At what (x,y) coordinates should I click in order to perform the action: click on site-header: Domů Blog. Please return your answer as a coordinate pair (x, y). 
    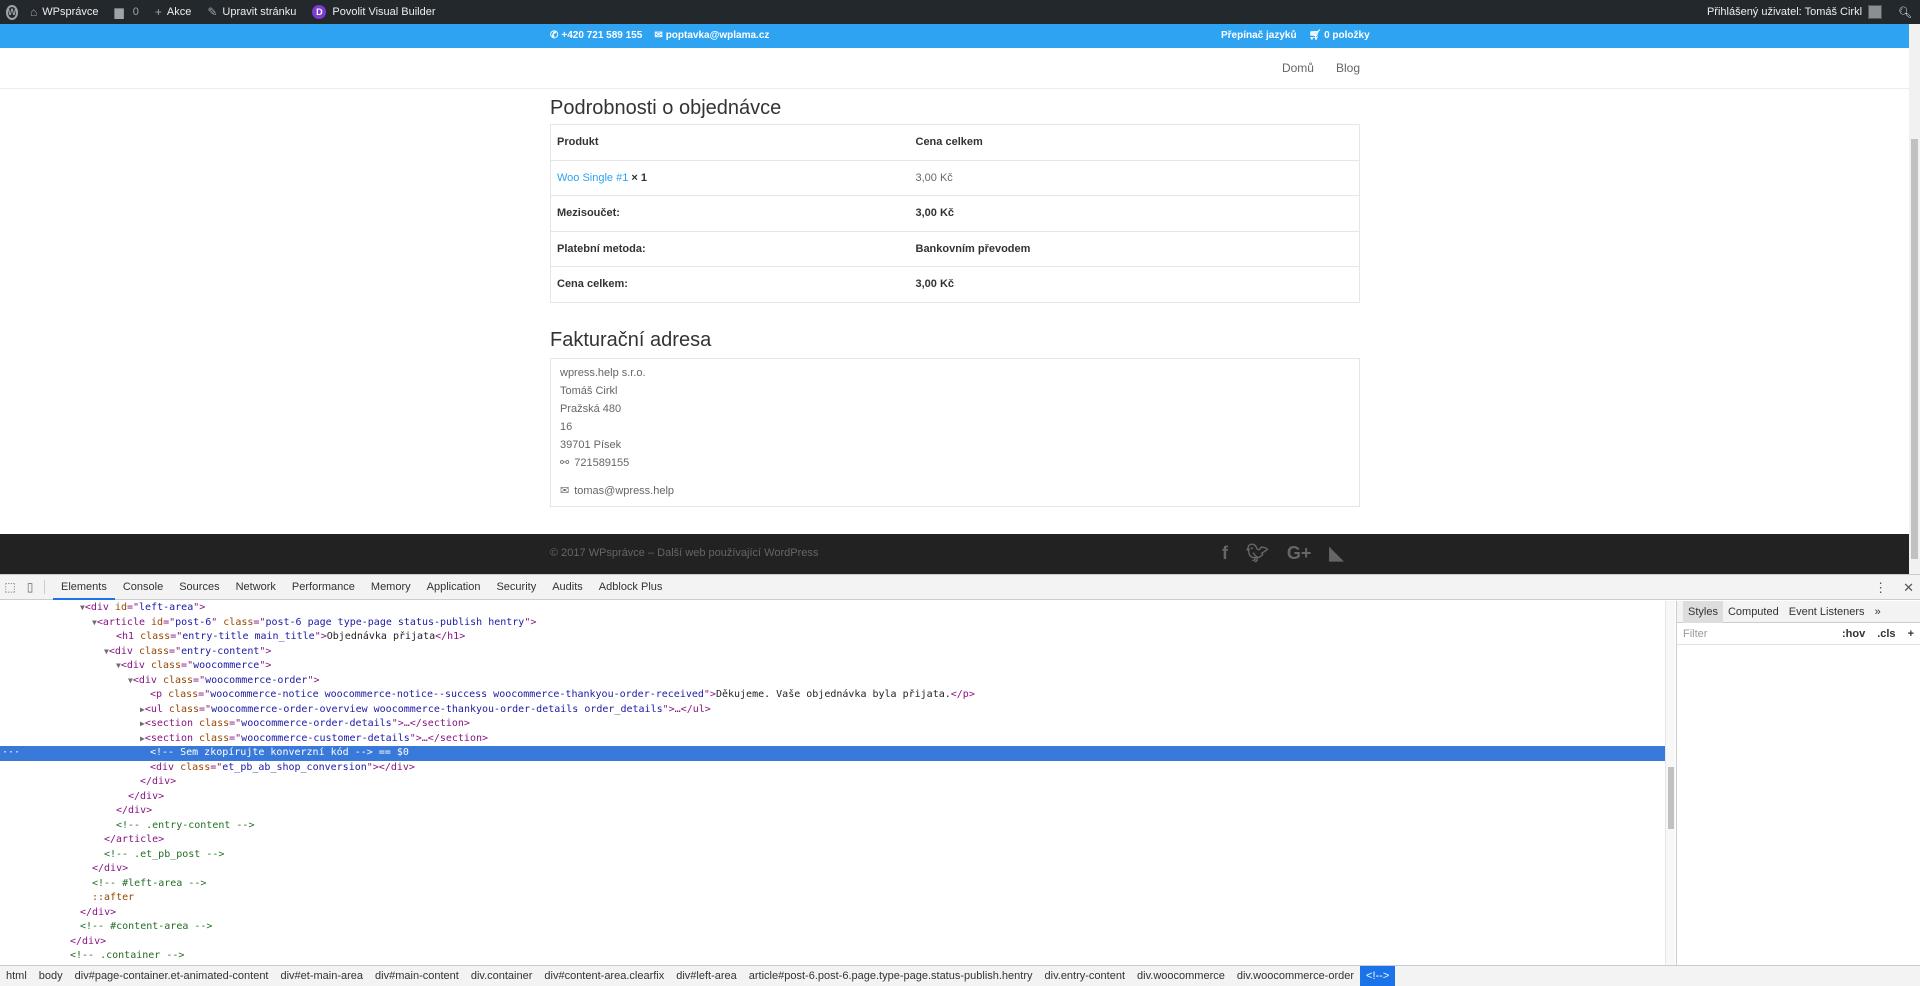
    Looking at the image, I should click on (954, 68).